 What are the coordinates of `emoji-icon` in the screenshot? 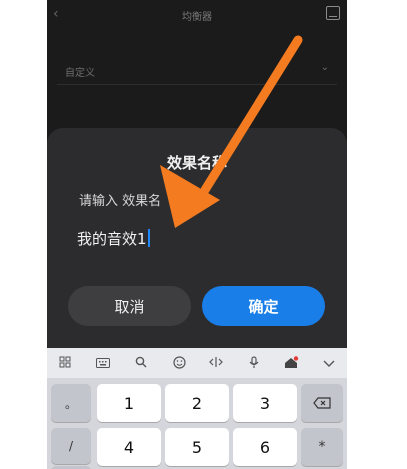 It's located at (179, 364).